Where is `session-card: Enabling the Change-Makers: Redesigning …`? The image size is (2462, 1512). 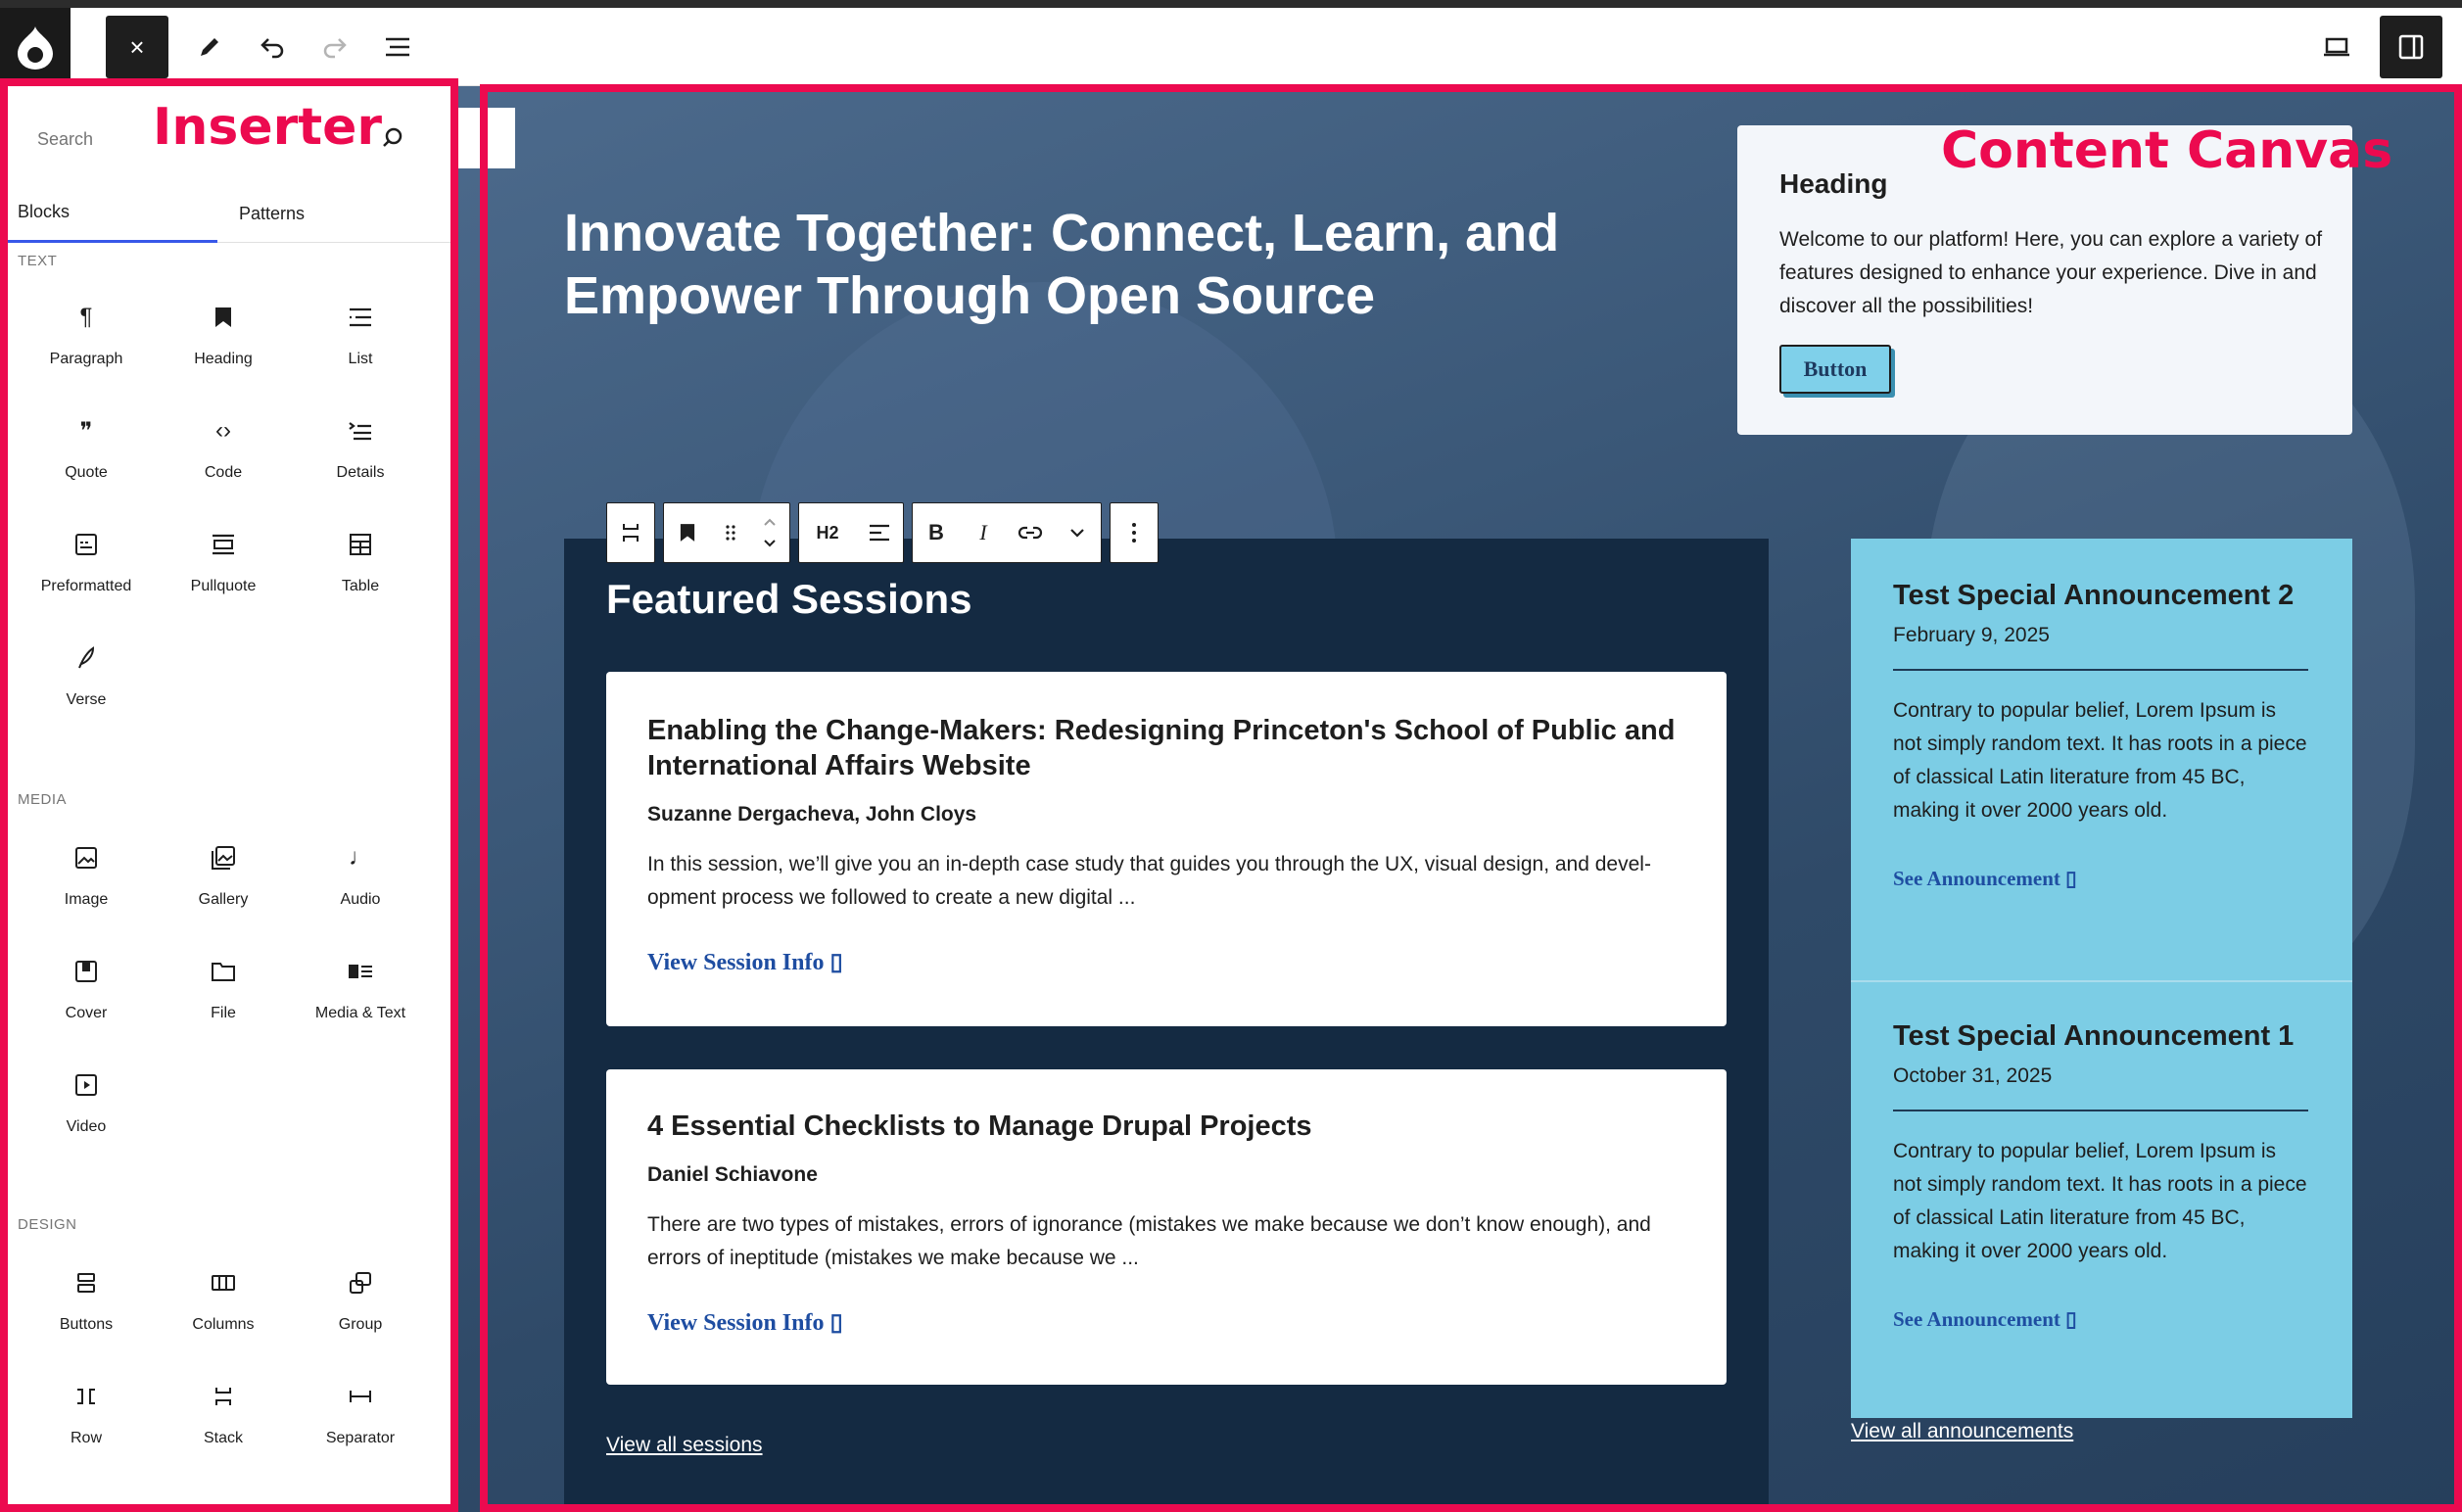
session-card: Enabling the Change-Makers: Redesigning … is located at coordinates (1166, 849).